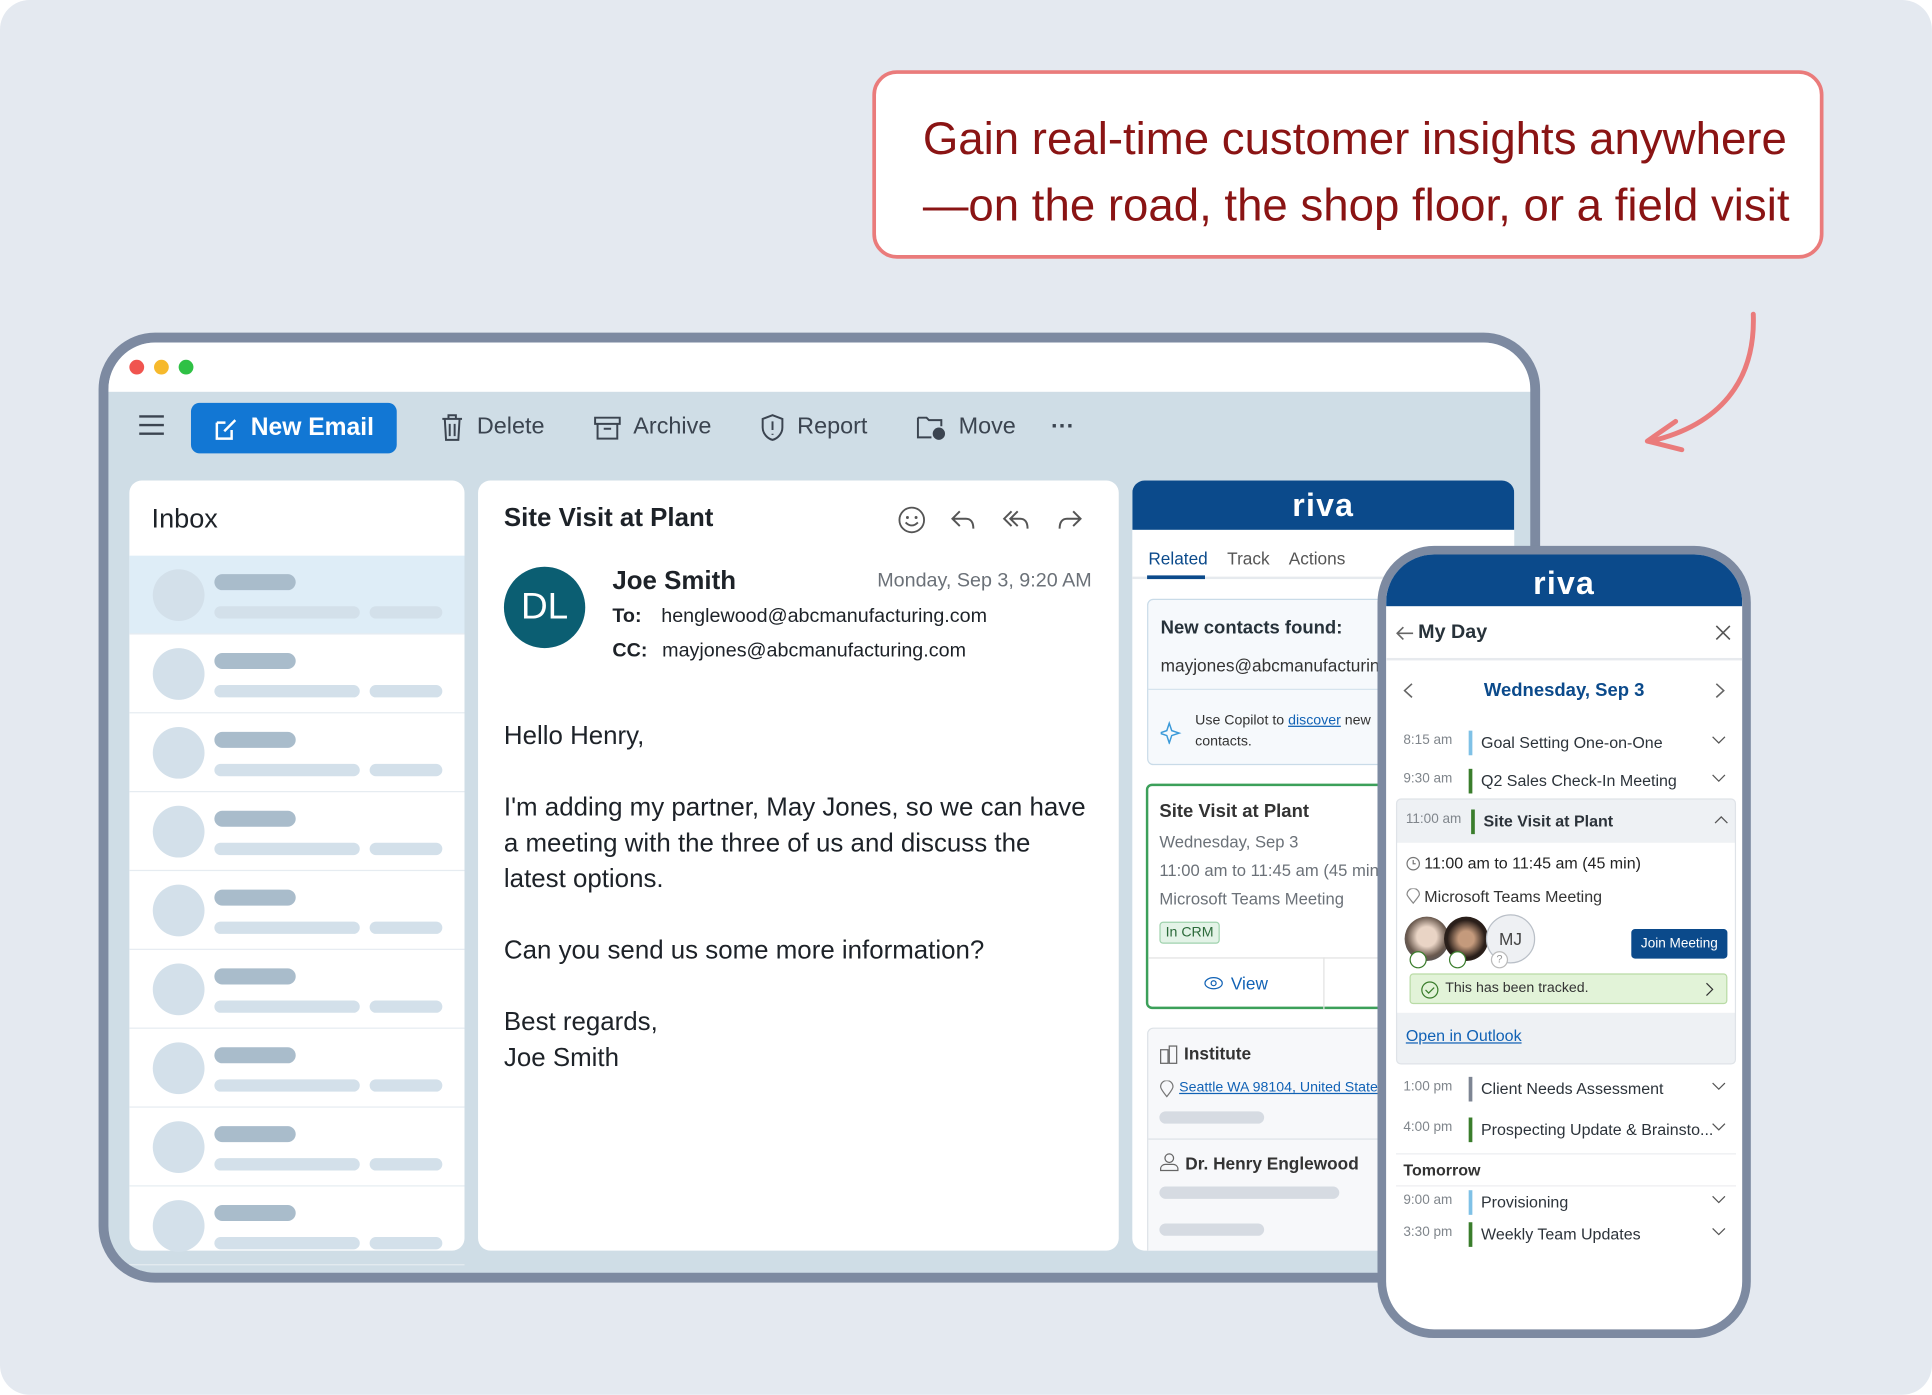 The height and width of the screenshot is (1395, 1932). I want to click on tracked-text: This has been tracked., so click(1517, 988).